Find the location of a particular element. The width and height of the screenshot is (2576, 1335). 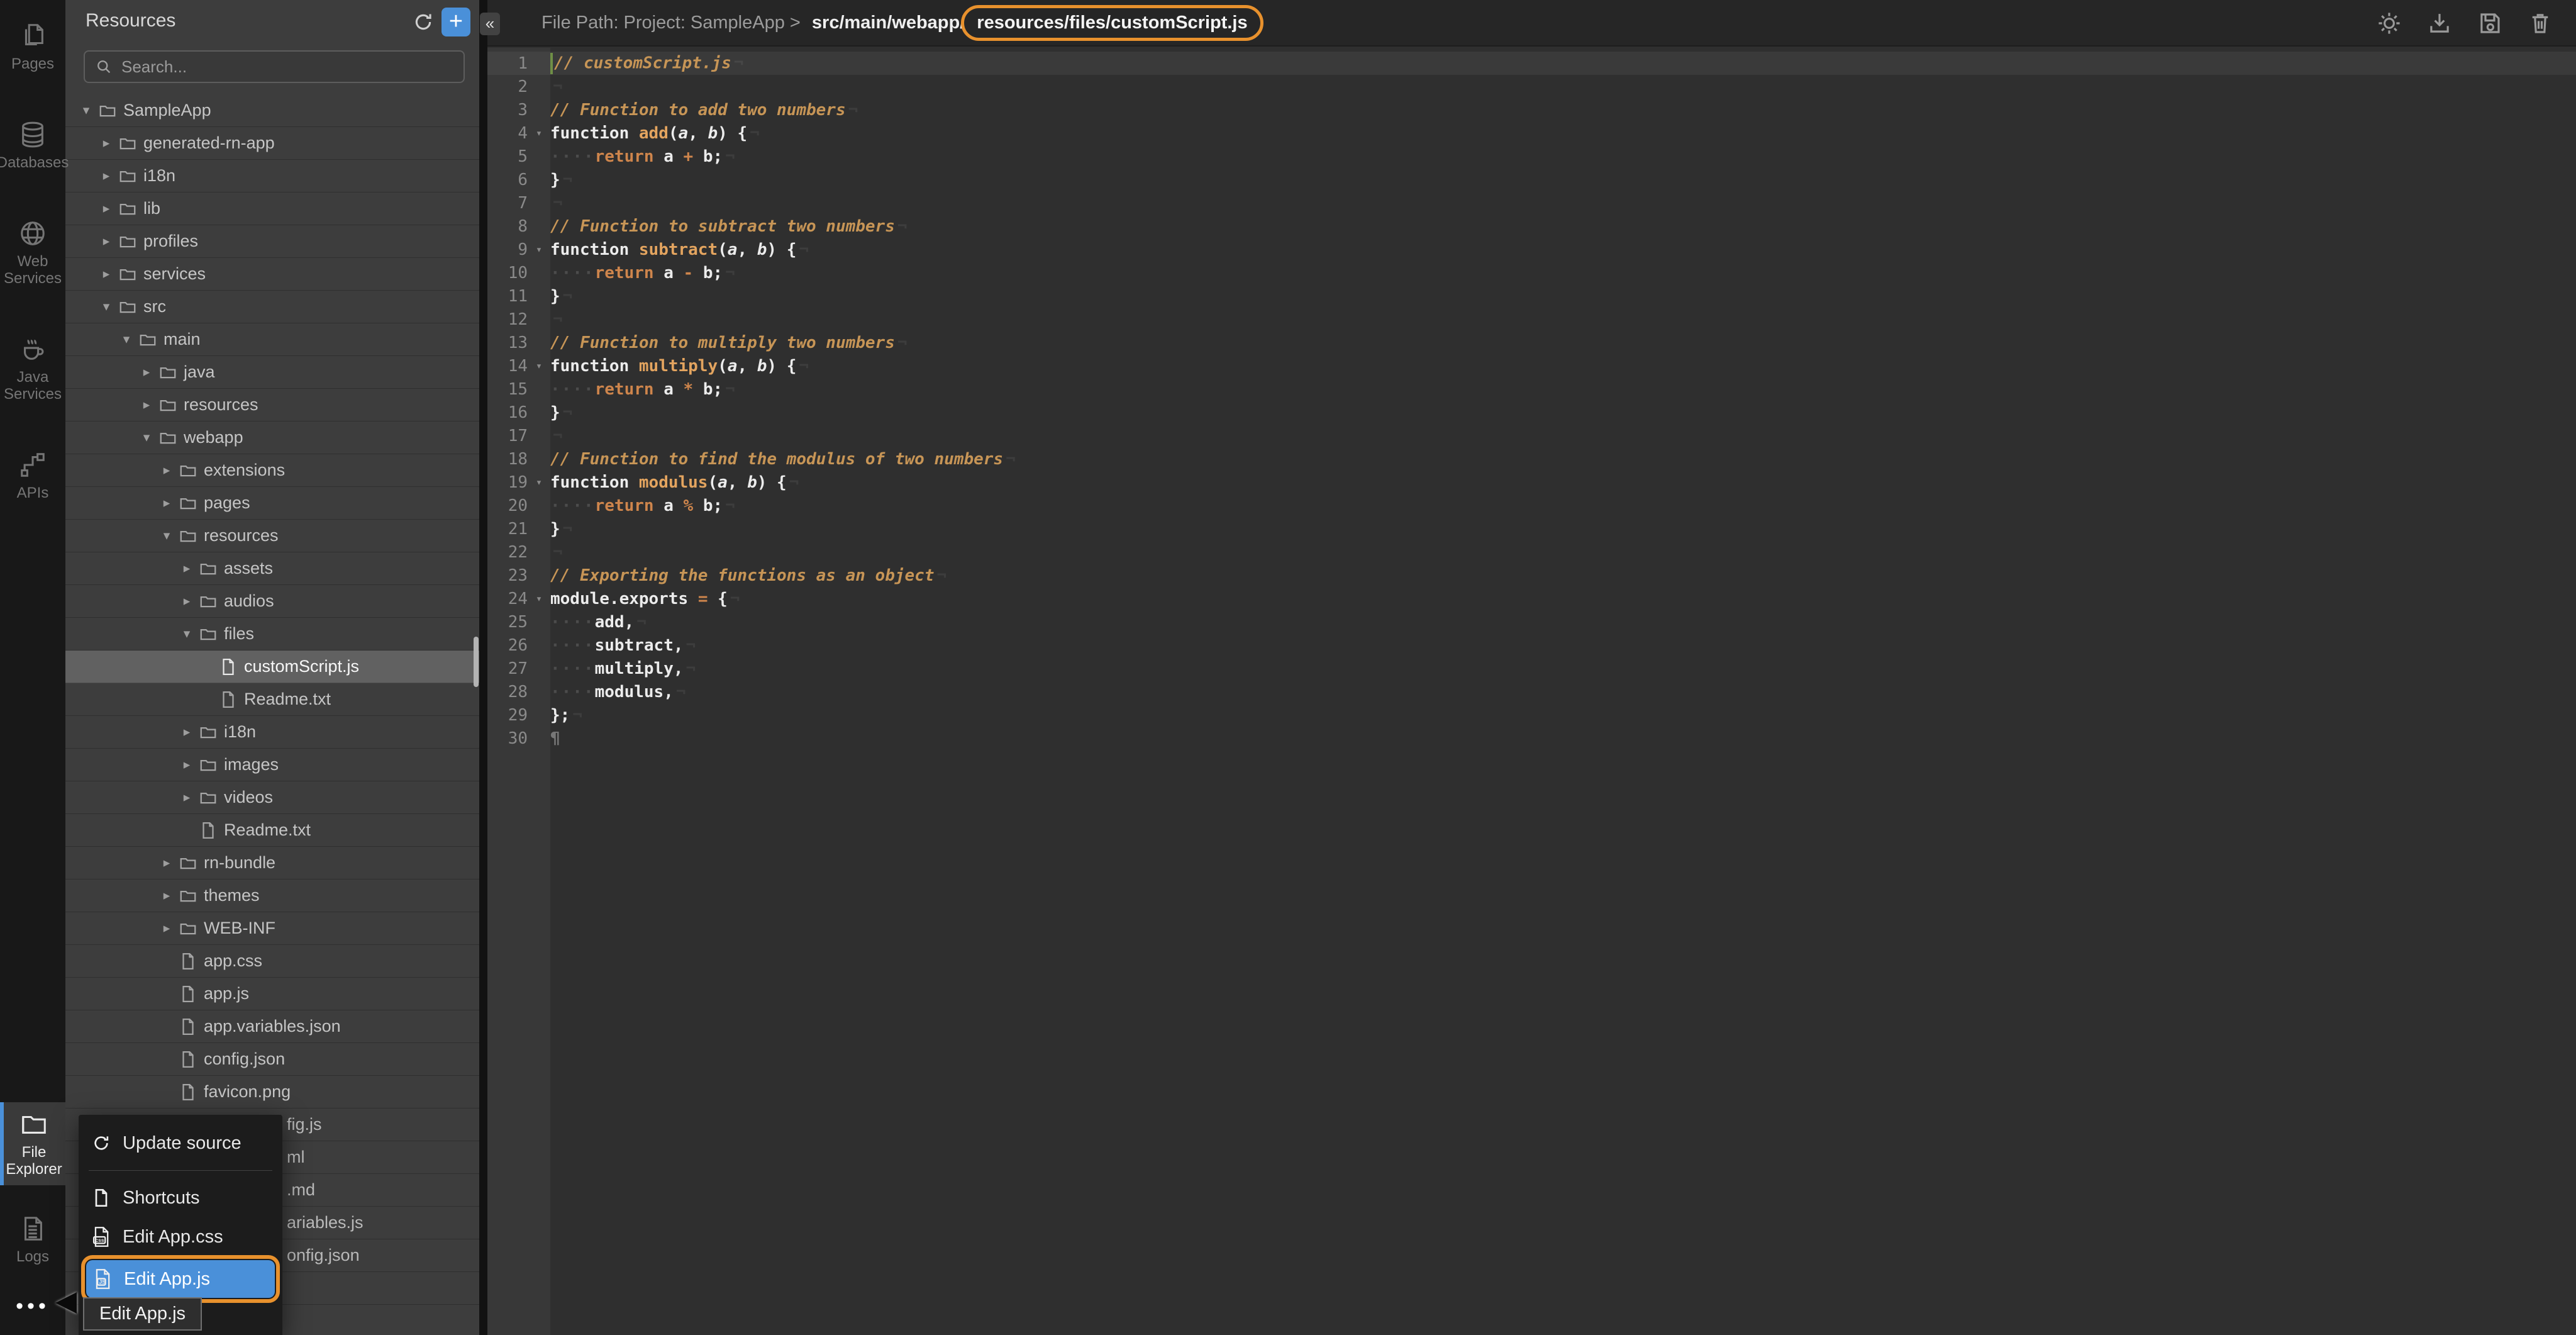

tree-item-app-css: app.css is located at coordinates (272, 961).